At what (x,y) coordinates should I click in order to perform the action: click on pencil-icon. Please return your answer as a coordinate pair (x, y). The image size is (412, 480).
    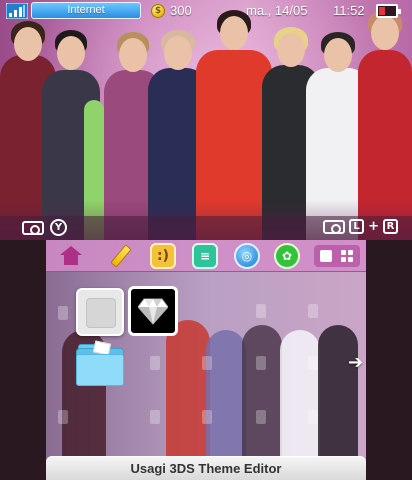
    Looking at the image, I should click on (121, 256).